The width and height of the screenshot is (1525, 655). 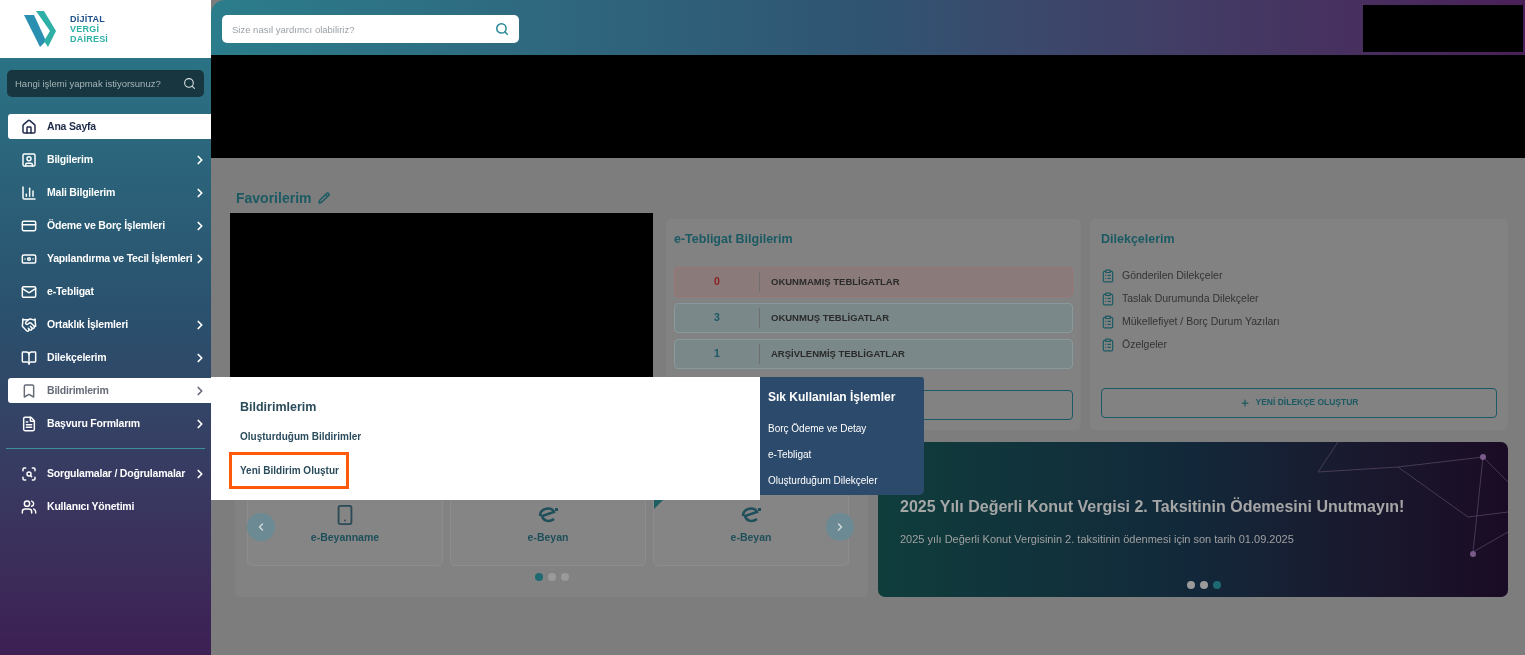 I want to click on banner-title: 2025 Yılı Değerli Konut Vergisi 2. Taksitinin Ödemesini Unutmayın!, so click(x=1153, y=506).